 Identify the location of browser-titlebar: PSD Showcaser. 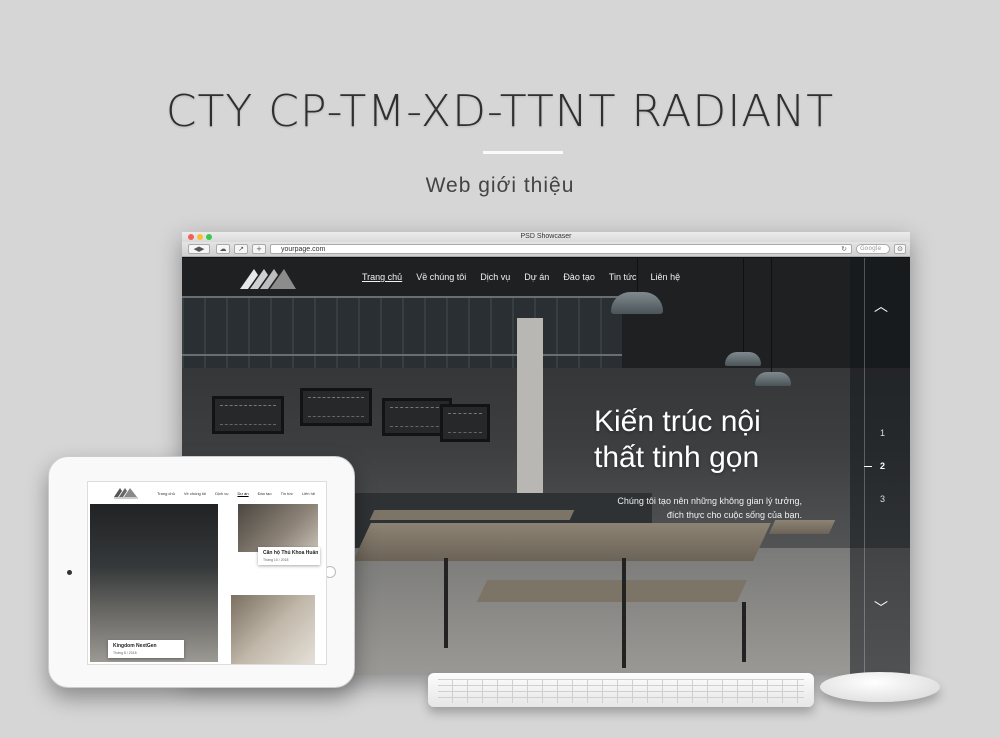
(546, 237).